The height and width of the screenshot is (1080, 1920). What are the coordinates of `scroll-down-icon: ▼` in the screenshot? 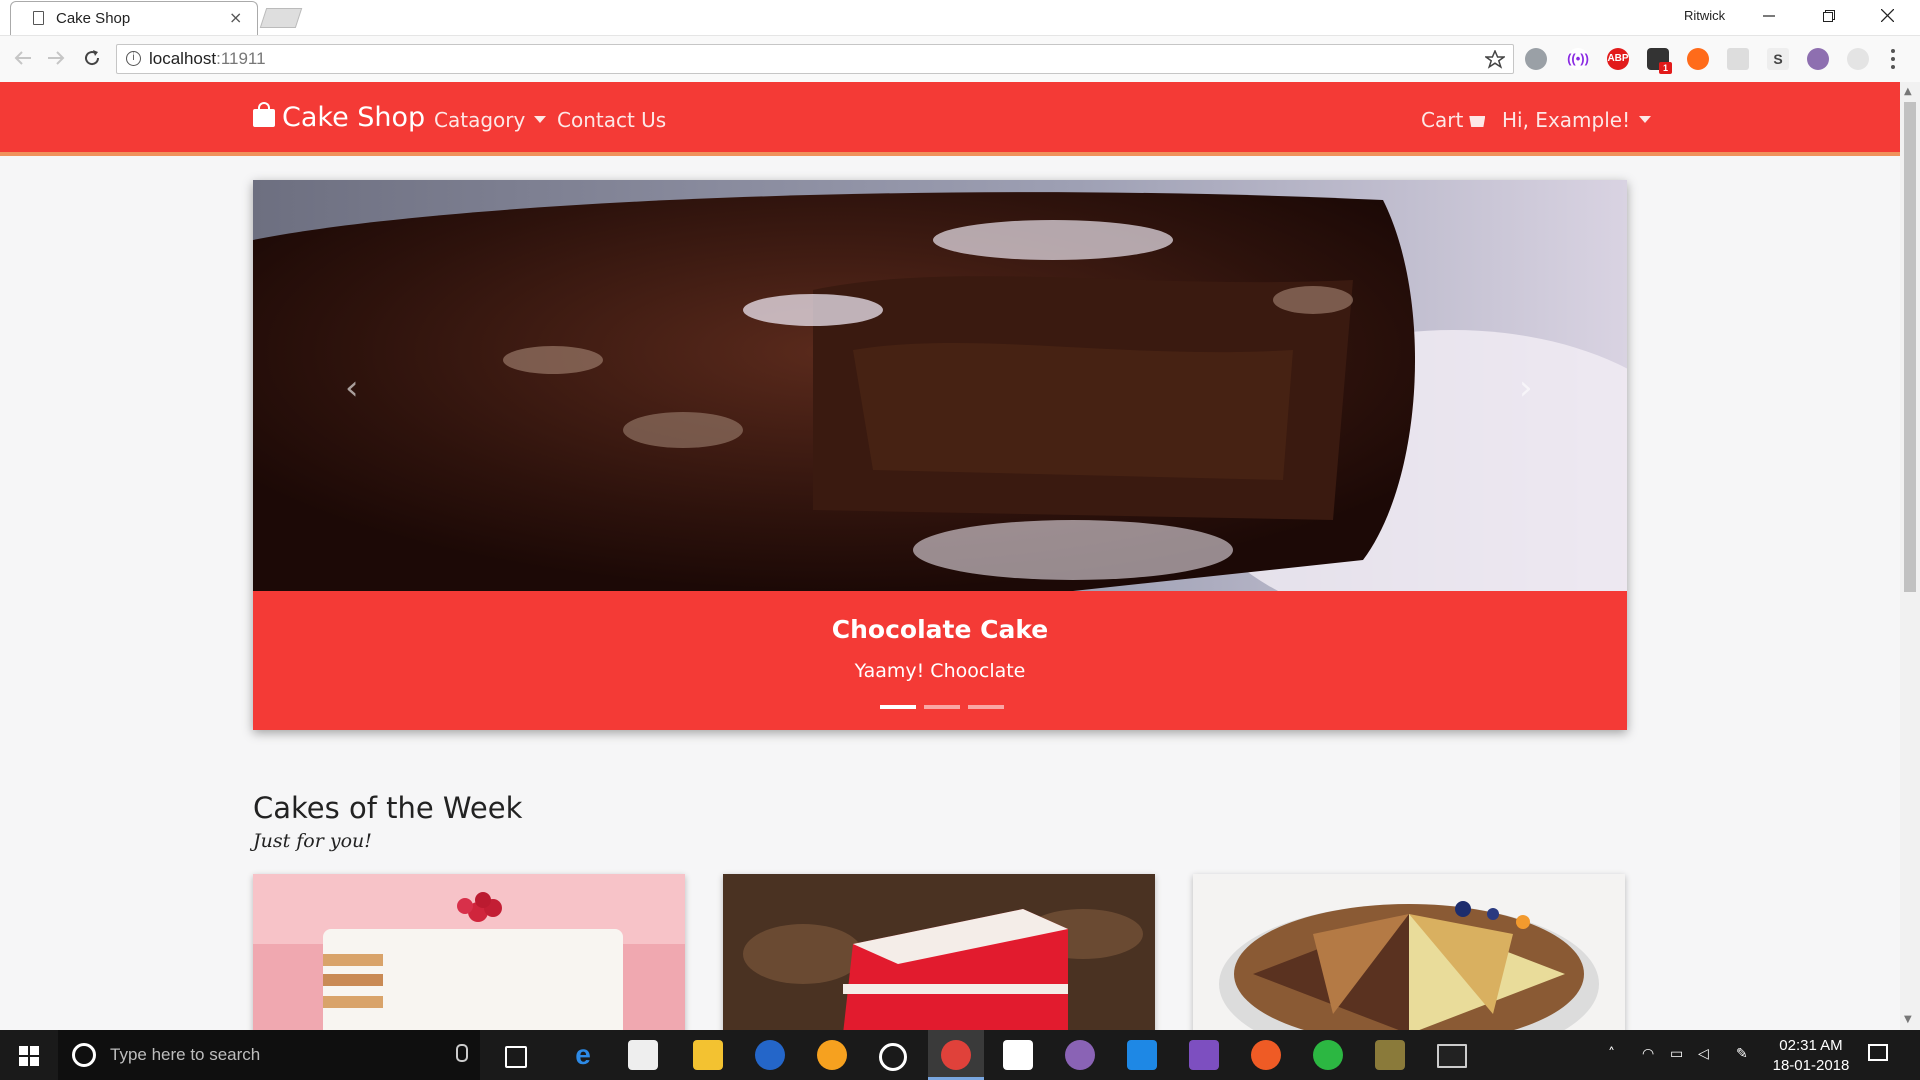 It's located at (1908, 1019).